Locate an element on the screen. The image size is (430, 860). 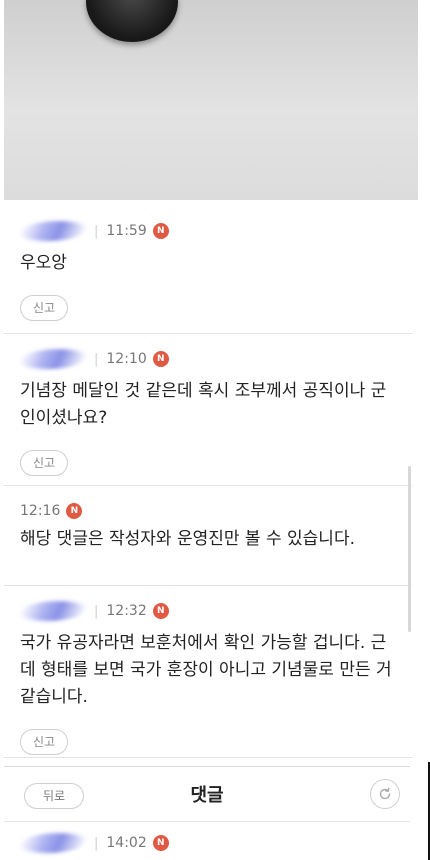
comment-meta: | 14:02 N is located at coordinates (204, 839).